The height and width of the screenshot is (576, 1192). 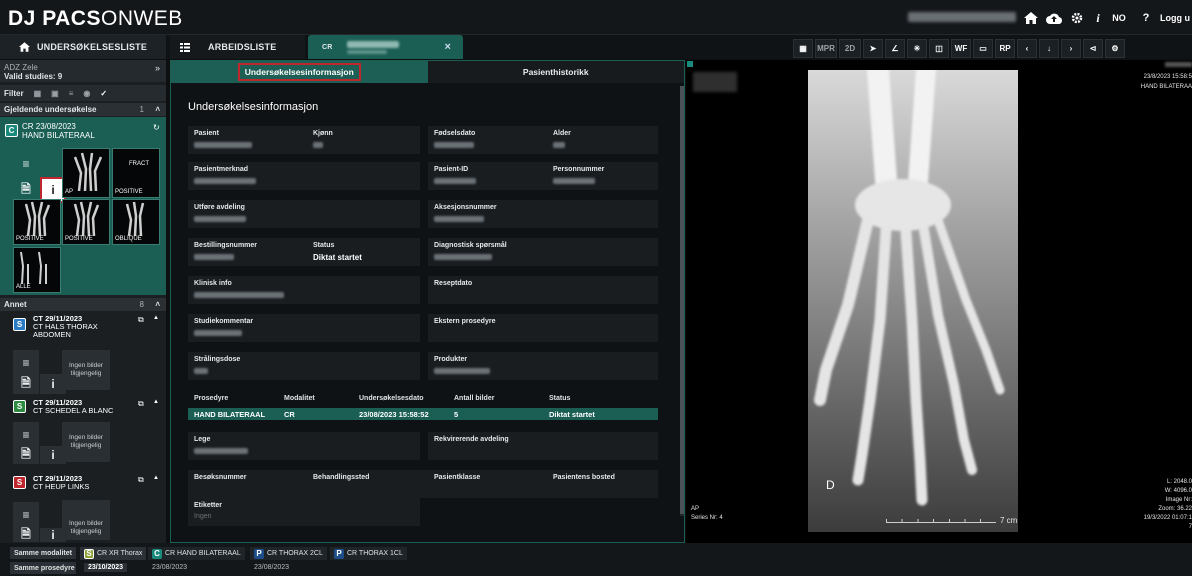 What do you see at coordinates (682, 300) in the screenshot?
I see `scrollbar-thumb` at bounding box center [682, 300].